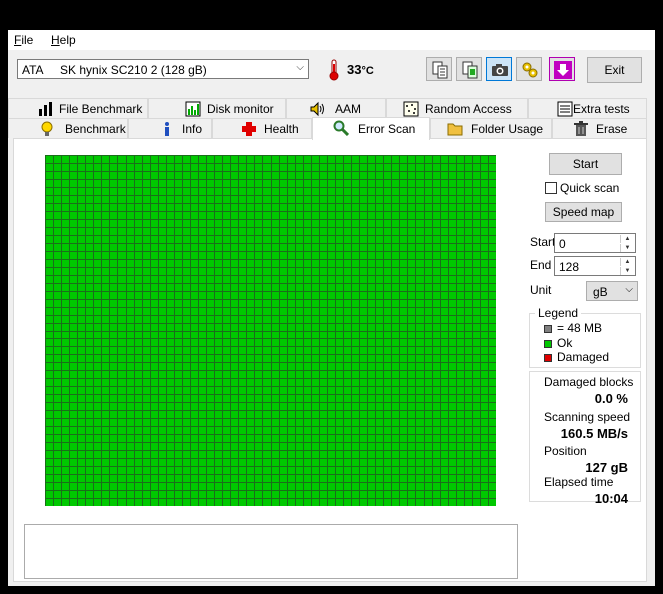  What do you see at coordinates (585, 164) in the screenshot?
I see `start-scan-button: Start` at bounding box center [585, 164].